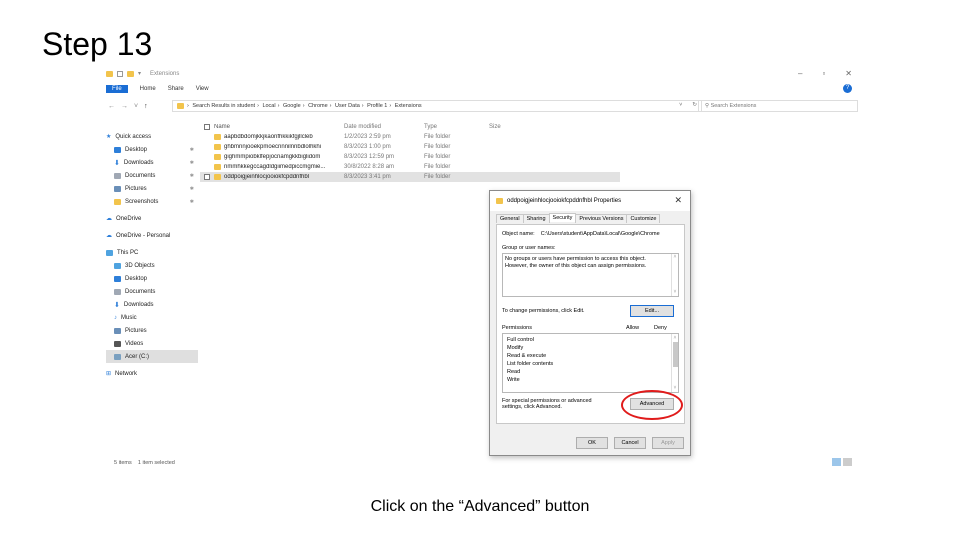 This screenshot has width=960, height=540. Describe the element at coordinates (111, 106) in the screenshot. I see `back-icon: ←` at that location.